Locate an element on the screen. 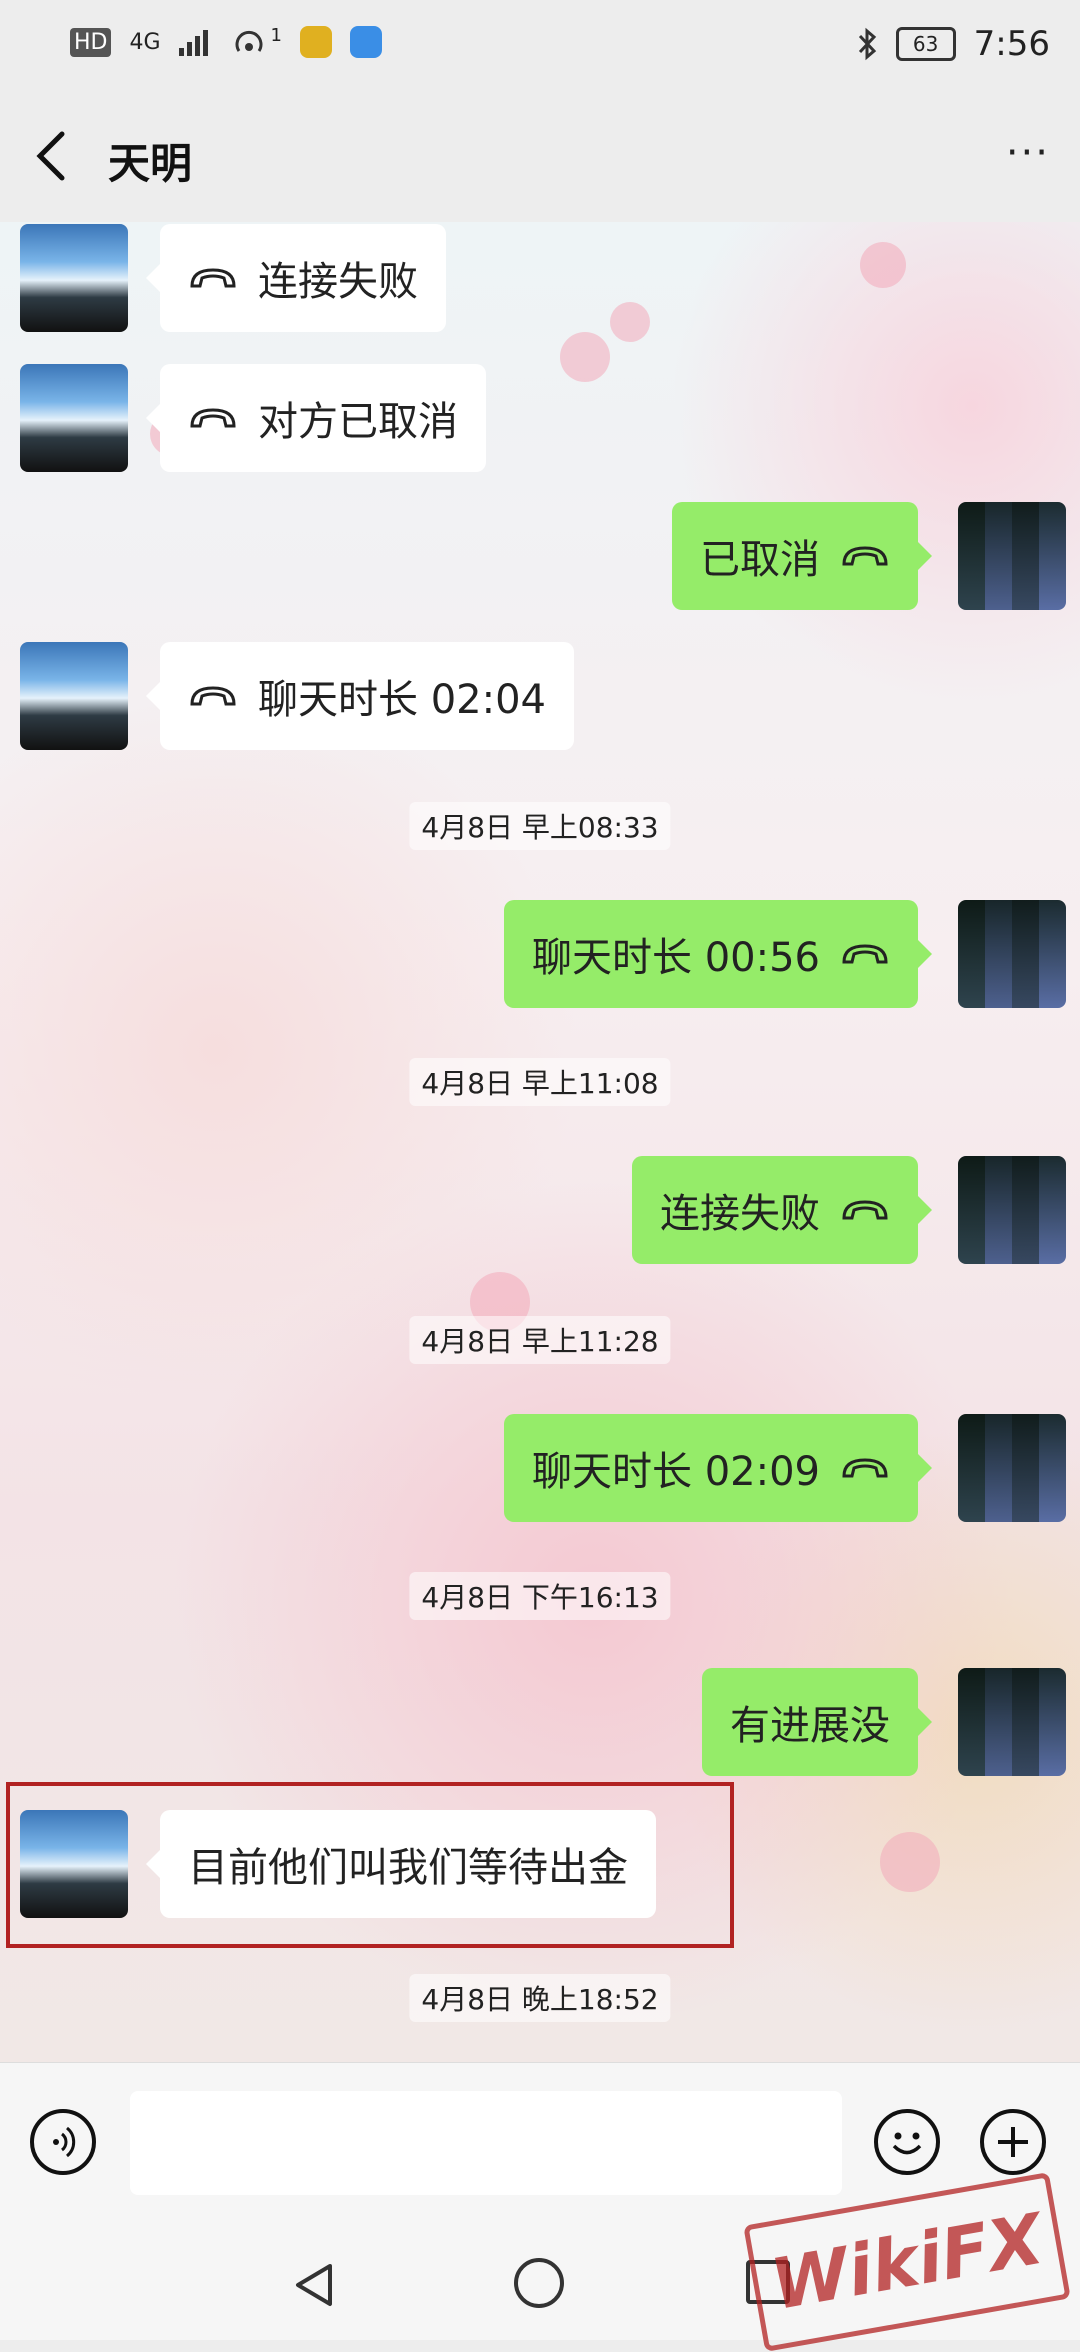 The width and height of the screenshot is (1080, 2352). text-message-bubble: 有进展没 is located at coordinates (817, 1722).